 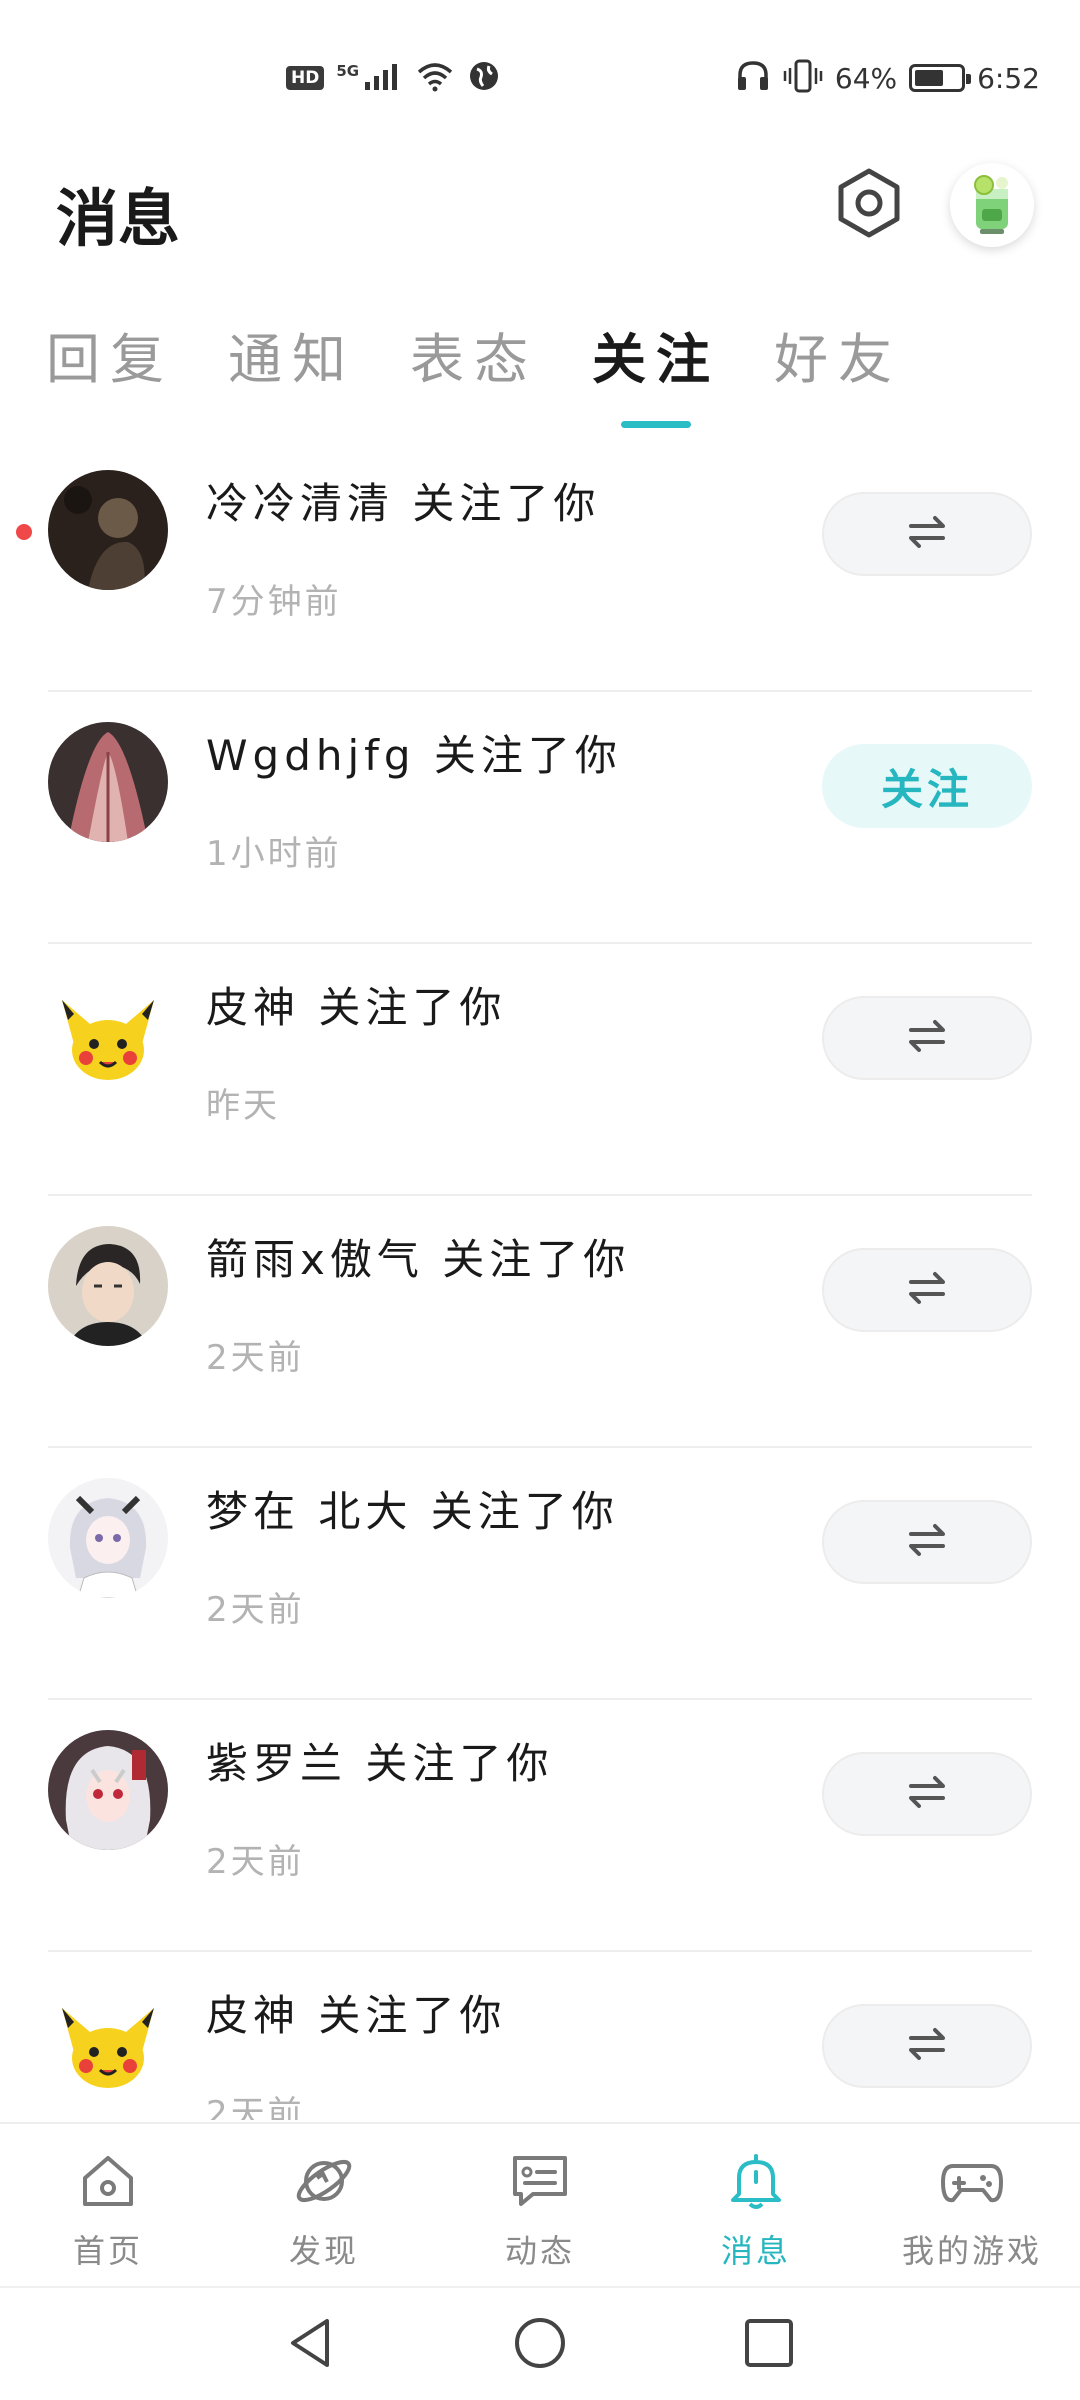 I want to click on white-hair-girl-avatar, so click(x=108, y=1538).